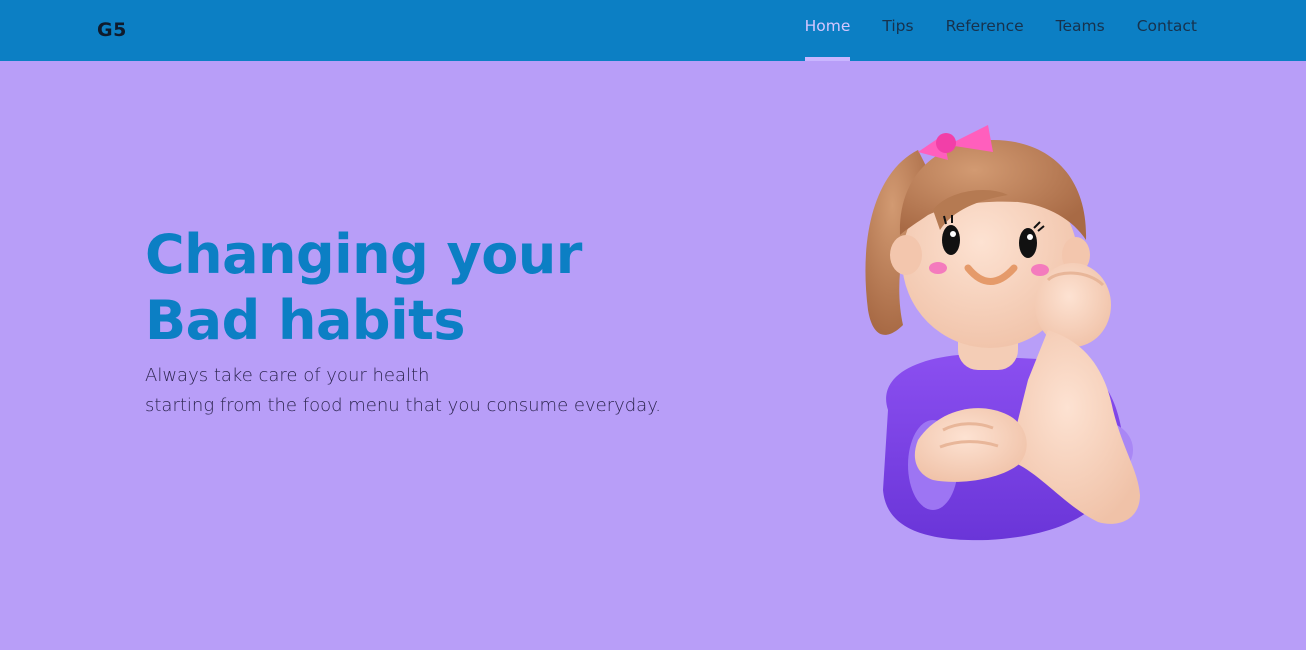 This screenshot has width=1306, height=650. What do you see at coordinates (112, 30) in the screenshot?
I see `brand-logo: G5` at bounding box center [112, 30].